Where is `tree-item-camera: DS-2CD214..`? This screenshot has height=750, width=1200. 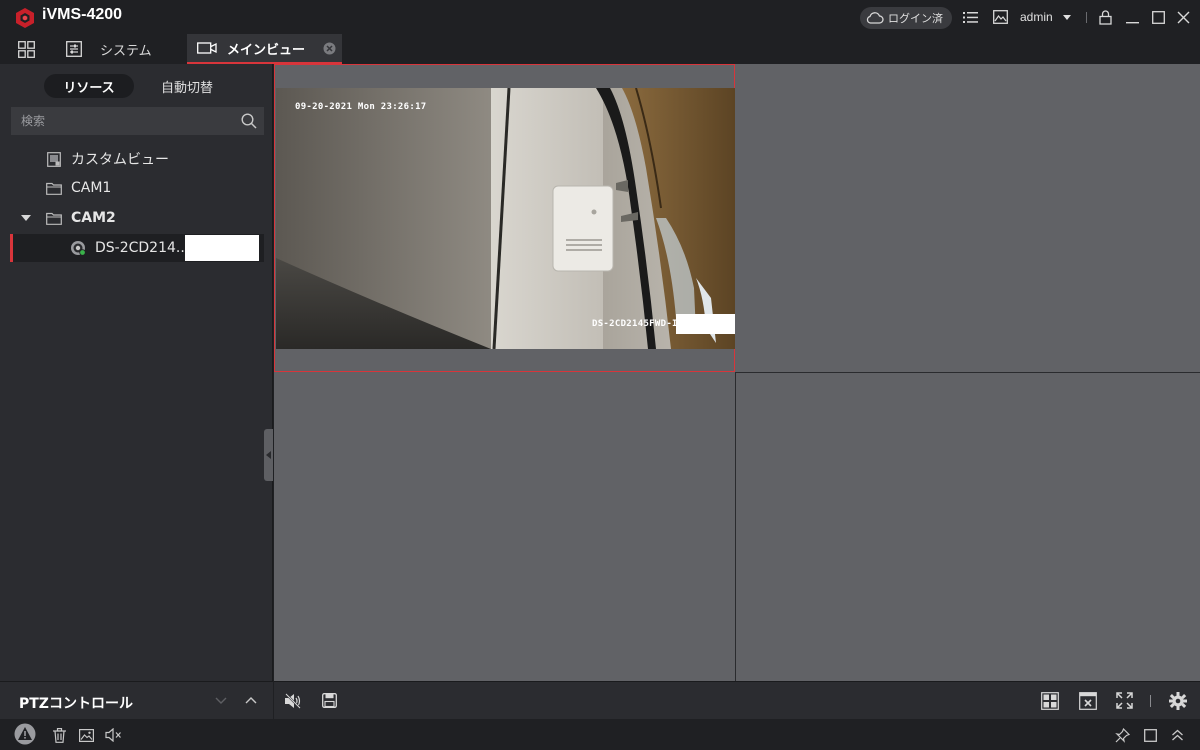
tree-item-camera: DS-2CD214.. is located at coordinates (137, 248).